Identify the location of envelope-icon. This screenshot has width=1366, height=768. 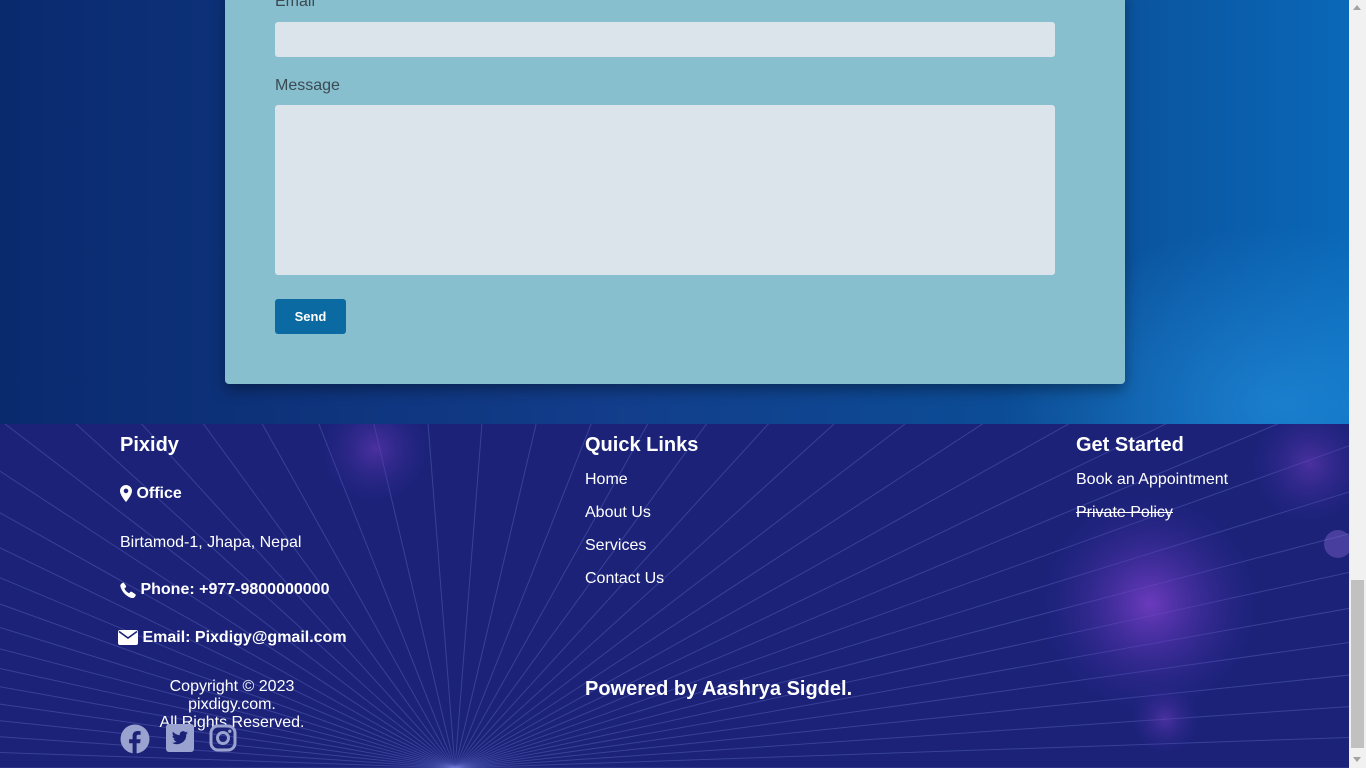
(128, 638).